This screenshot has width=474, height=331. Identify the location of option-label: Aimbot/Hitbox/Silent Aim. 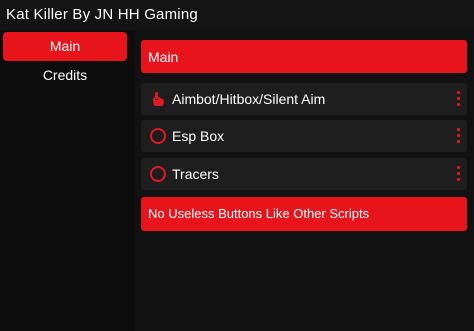
(249, 99).